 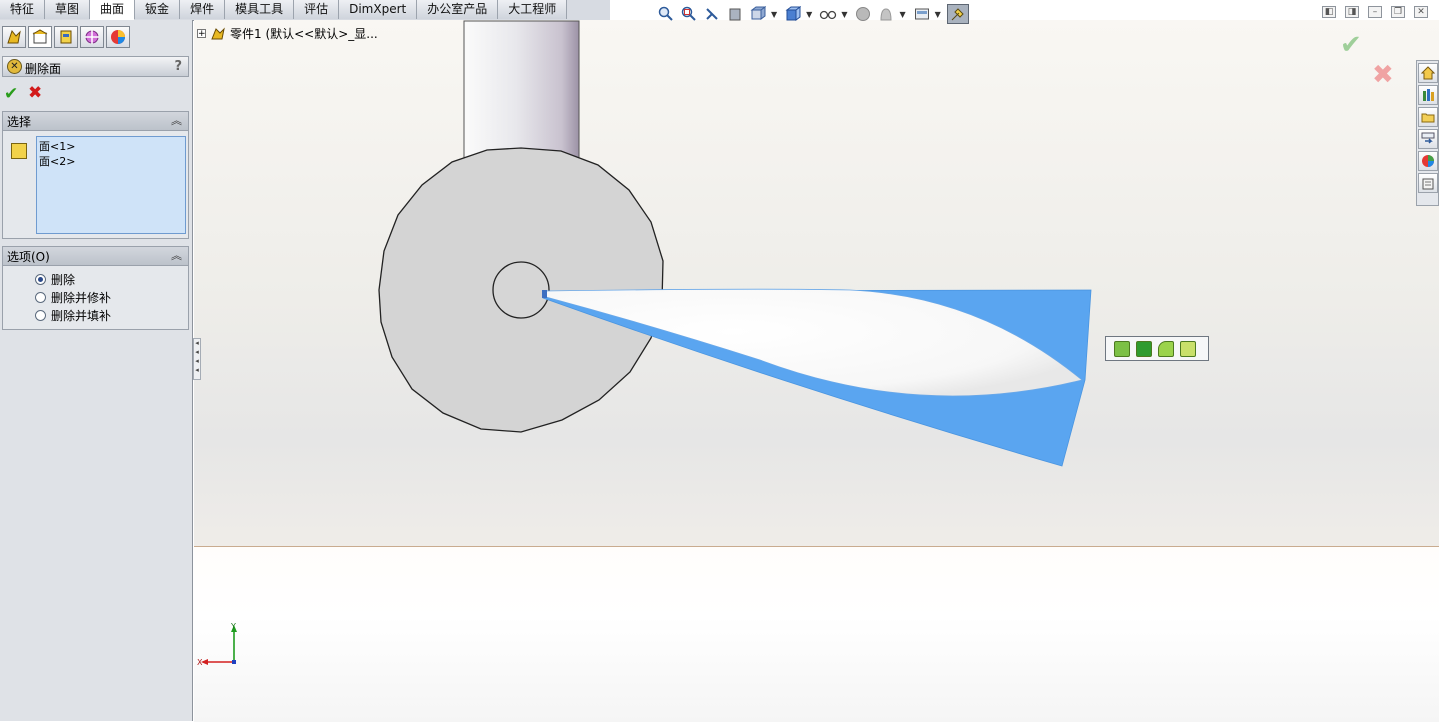 What do you see at coordinates (828, 14) in the screenshot?
I see `hide-show-items-icon` at bounding box center [828, 14].